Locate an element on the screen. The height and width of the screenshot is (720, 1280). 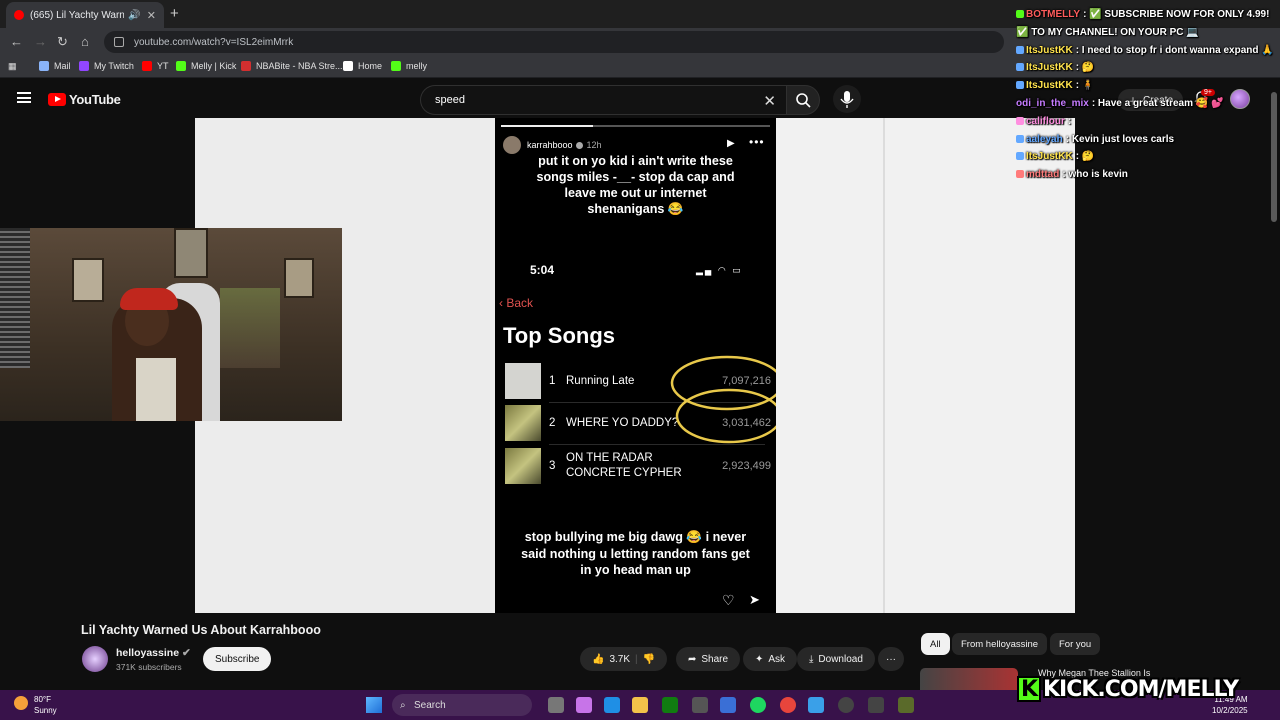
chip-for-you: For you is located at coordinates (1075, 644).